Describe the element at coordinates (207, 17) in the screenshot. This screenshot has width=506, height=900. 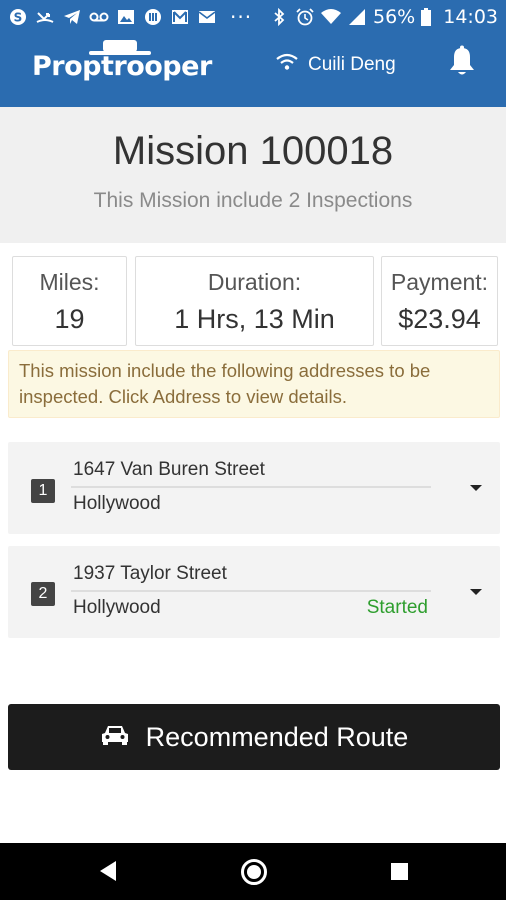
I see `mail-icon` at that location.